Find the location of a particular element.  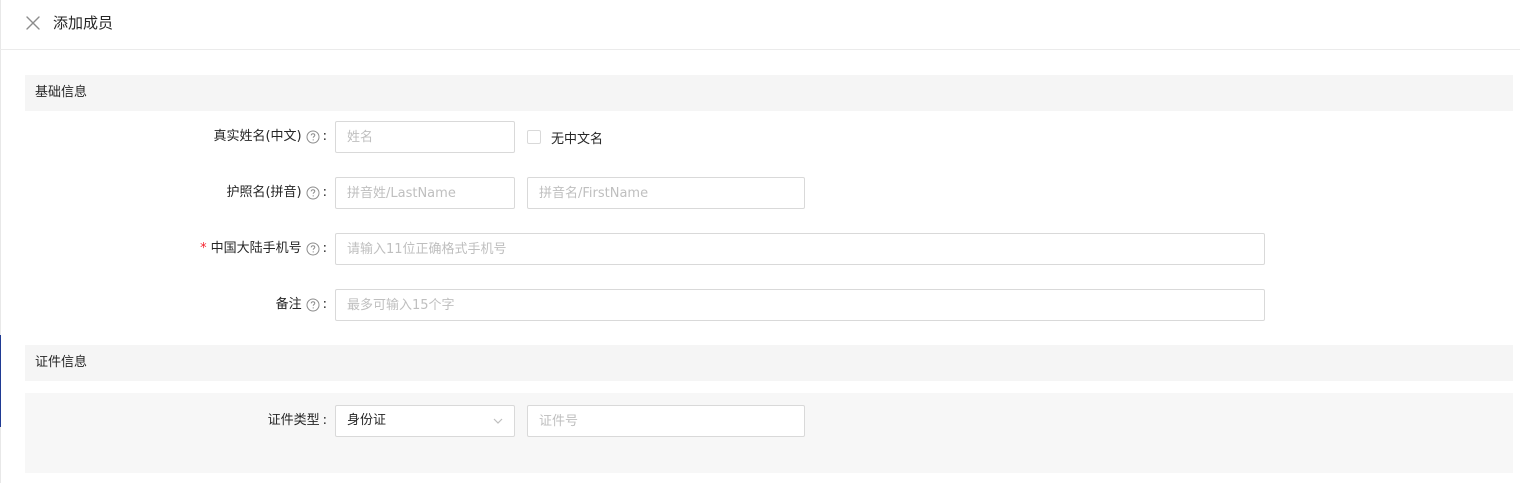

close-button is located at coordinates (33, 23).